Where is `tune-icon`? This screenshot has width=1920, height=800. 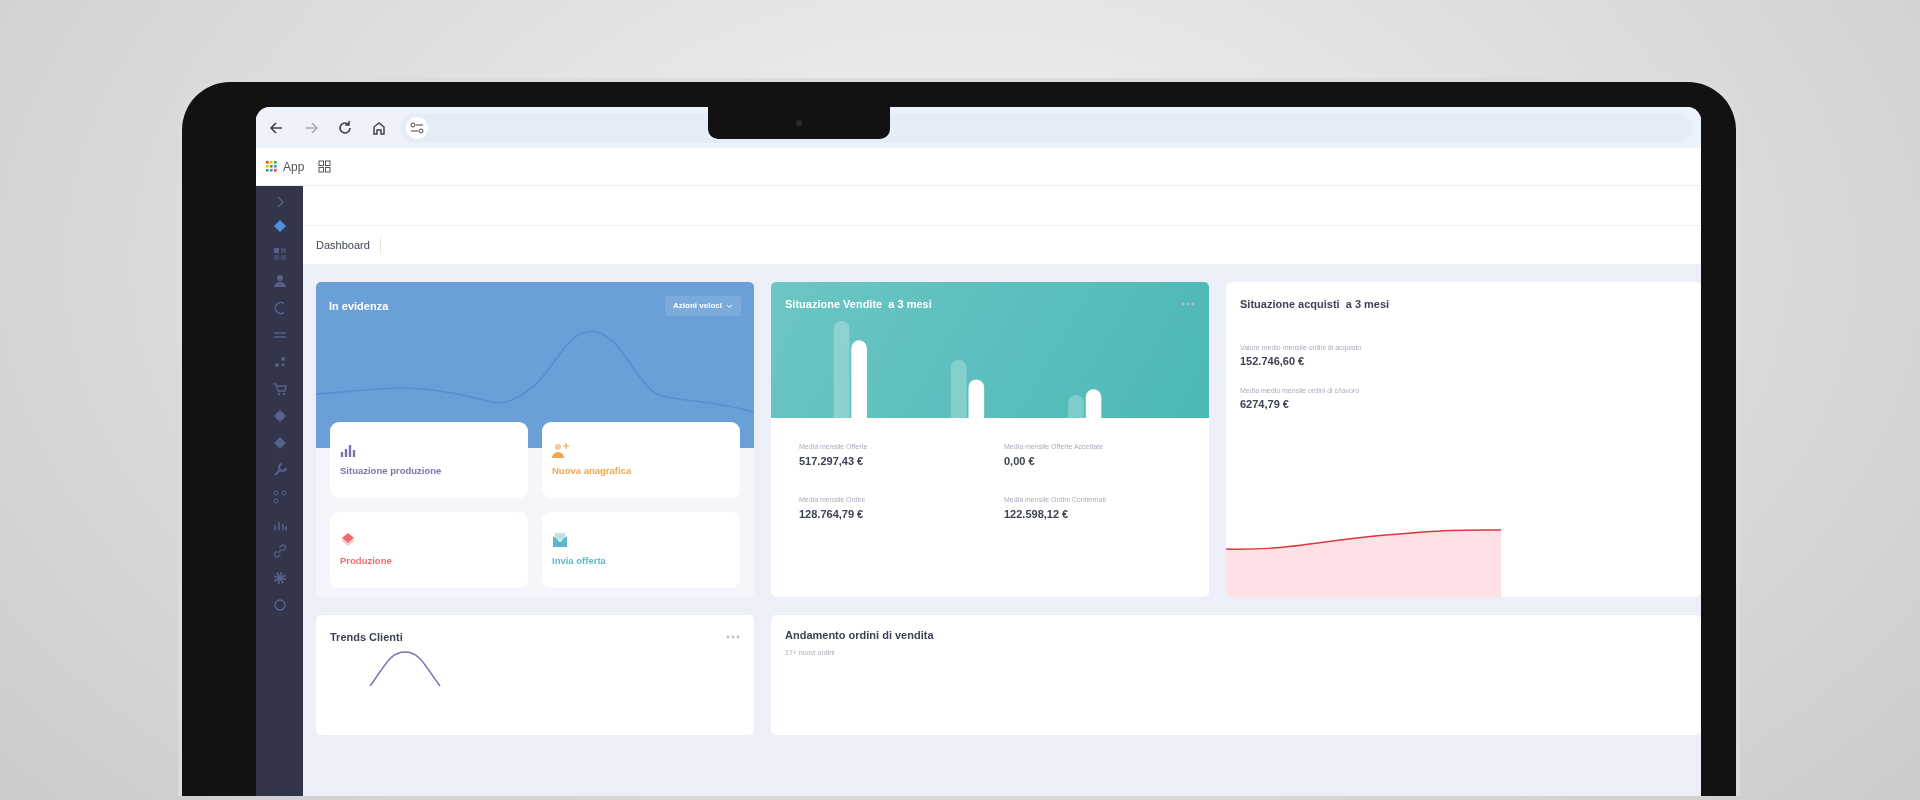 tune-icon is located at coordinates (417, 127).